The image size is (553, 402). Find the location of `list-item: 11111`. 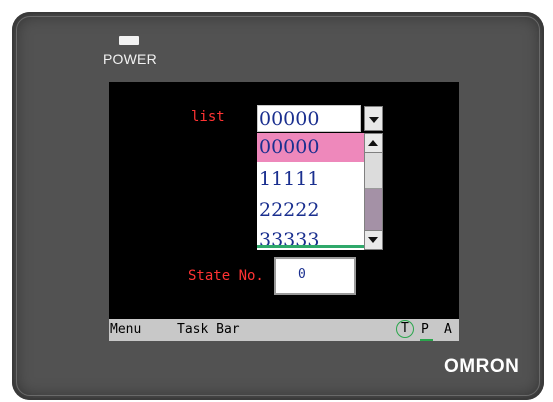

list-item: 11111 is located at coordinates (310, 179).